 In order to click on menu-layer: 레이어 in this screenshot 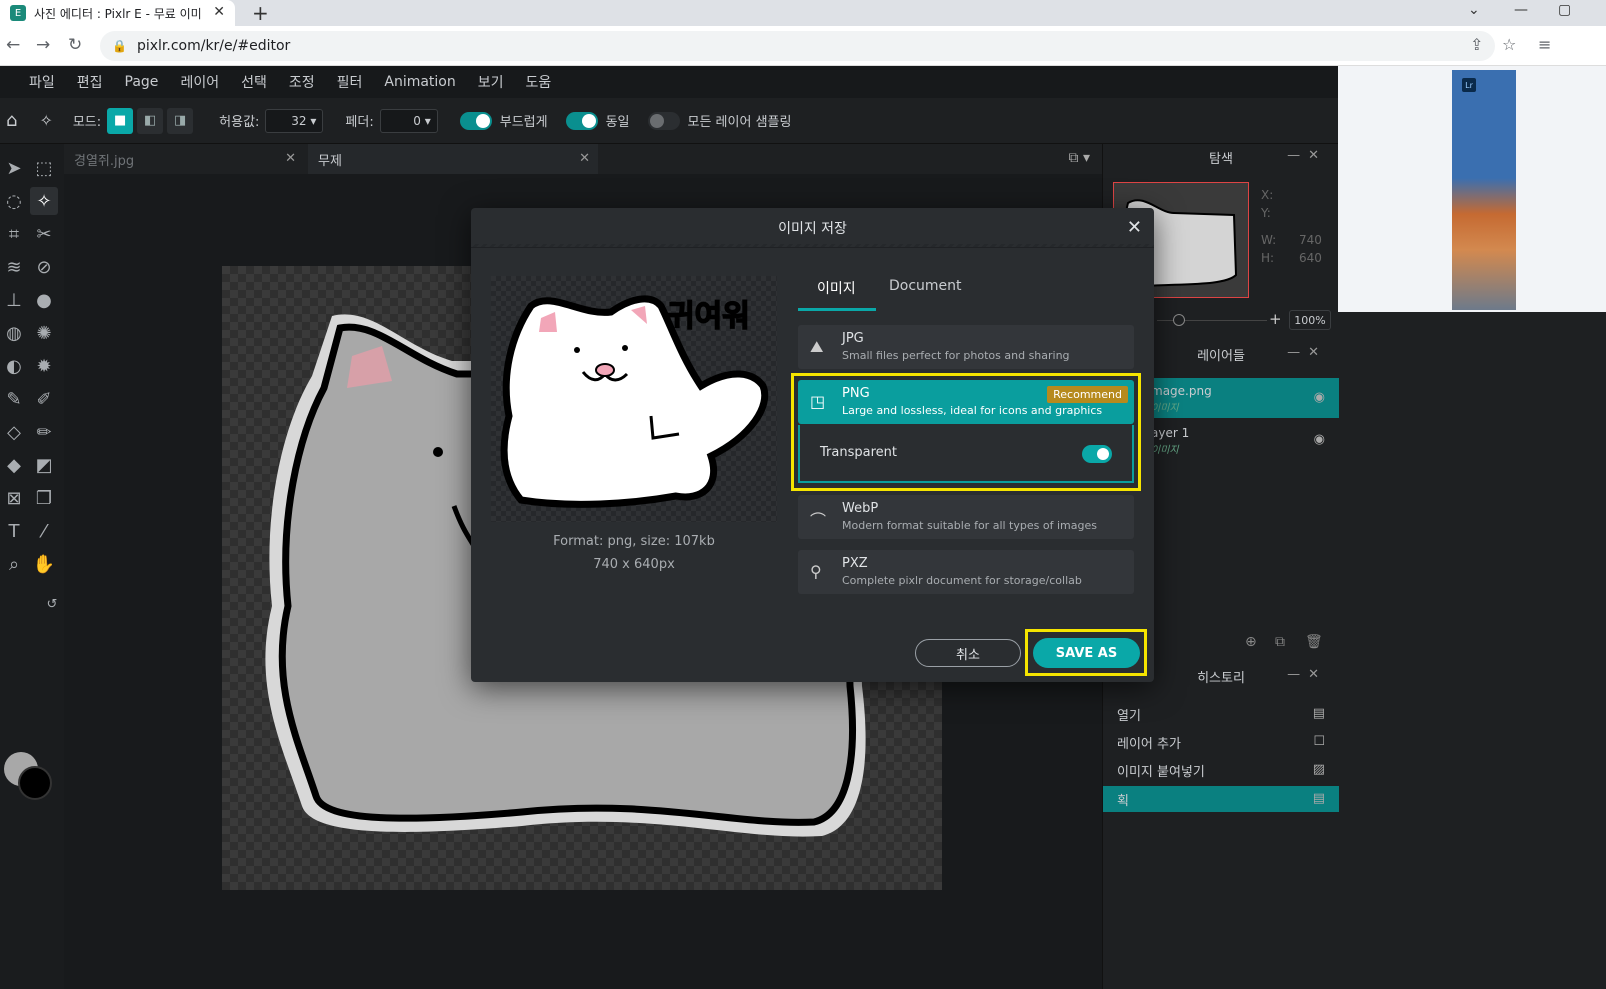, I will do `click(199, 82)`.